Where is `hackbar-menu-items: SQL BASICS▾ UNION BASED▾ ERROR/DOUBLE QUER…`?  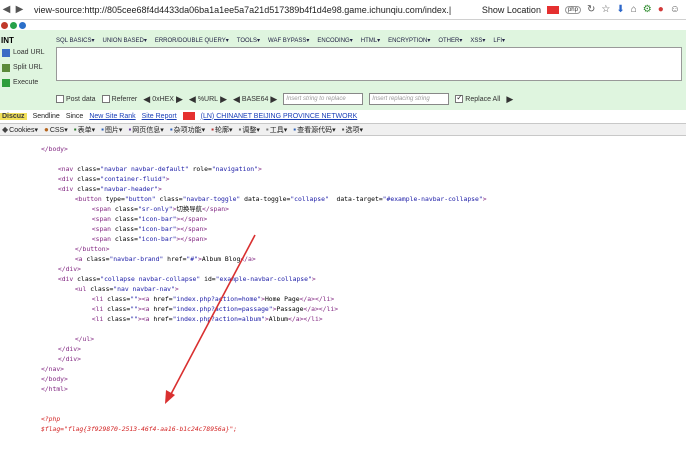
hackbar-menu-items: SQL BASICS▾ UNION BASED▾ ERROR/DOUBLE QUER… is located at coordinates (280, 40).